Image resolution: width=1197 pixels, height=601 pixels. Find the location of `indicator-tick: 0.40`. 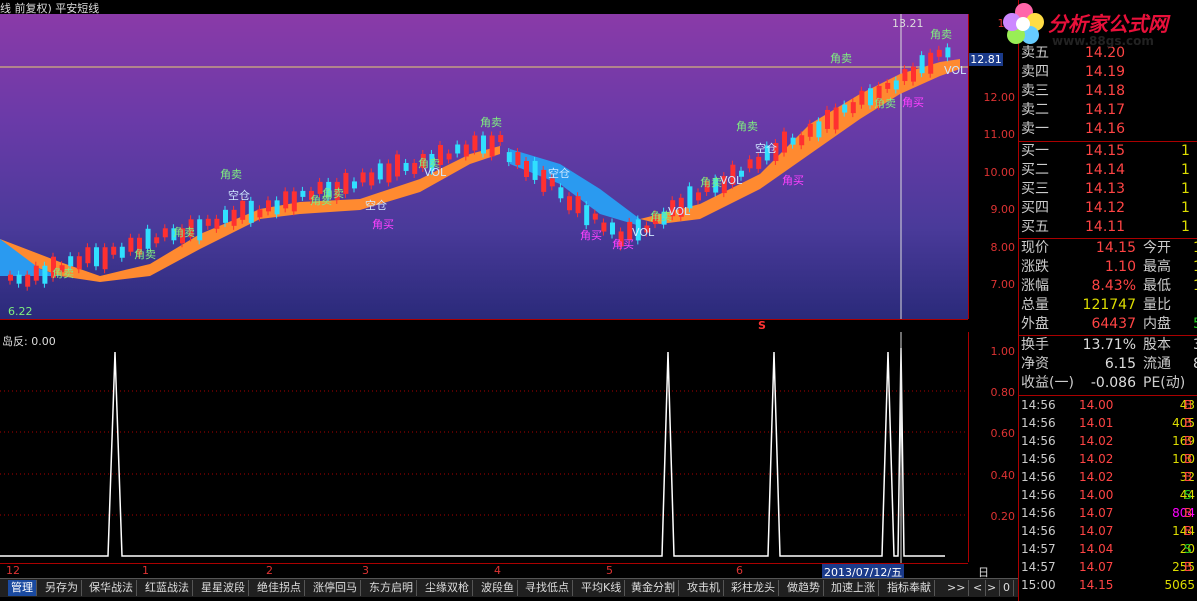

indicator-tick: 0.40 is located at coordinates (1003, 475).